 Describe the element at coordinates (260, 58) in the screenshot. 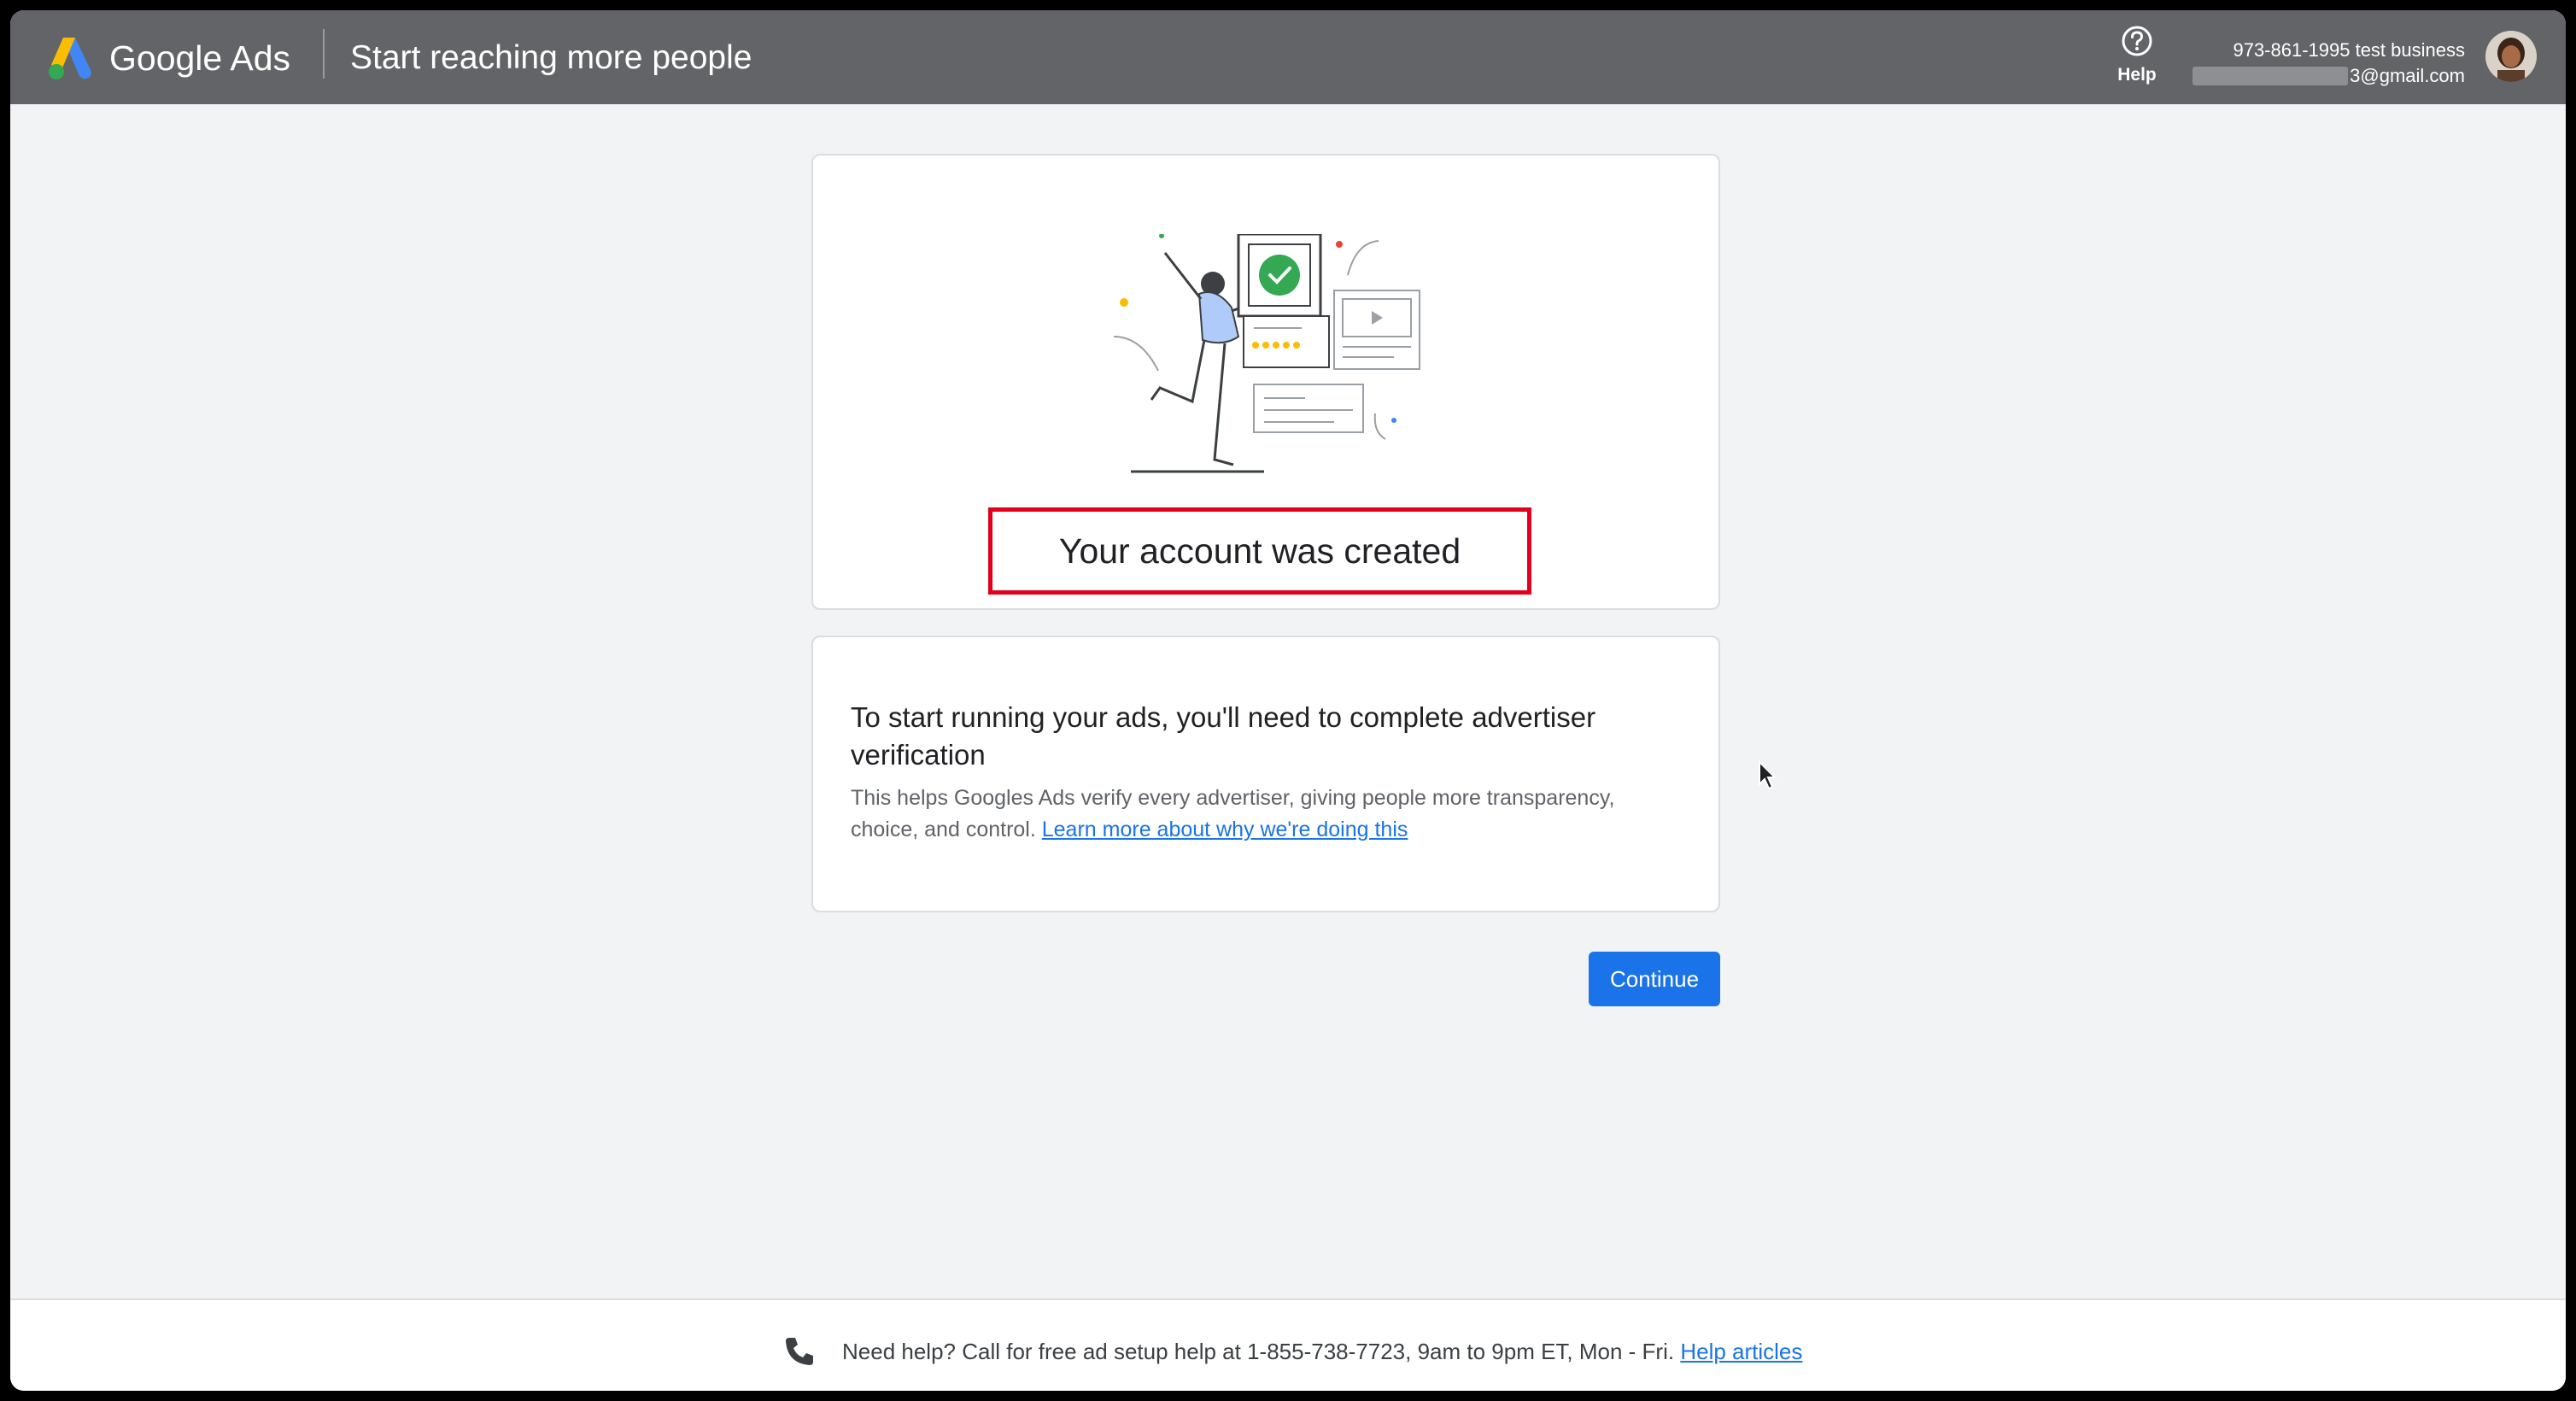

I see `brand-ads: Ads` at that location.